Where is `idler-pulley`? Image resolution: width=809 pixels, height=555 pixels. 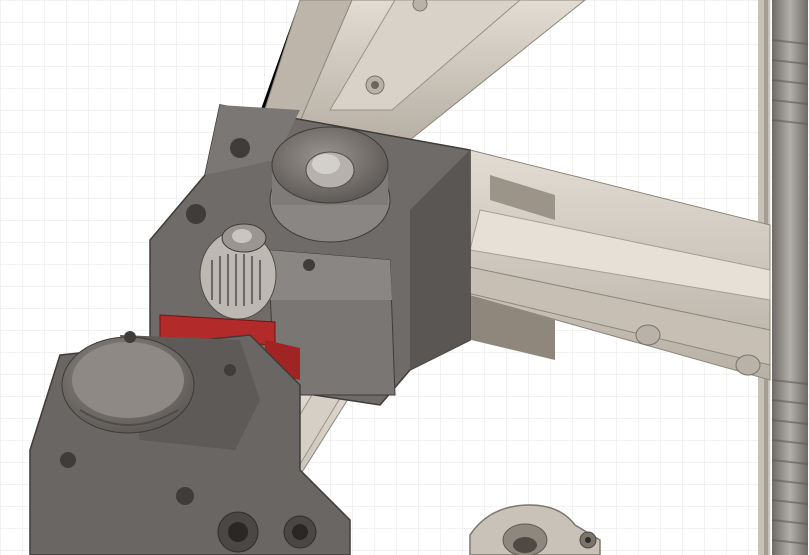
idler-pulley is located at coordinates (330, 184).